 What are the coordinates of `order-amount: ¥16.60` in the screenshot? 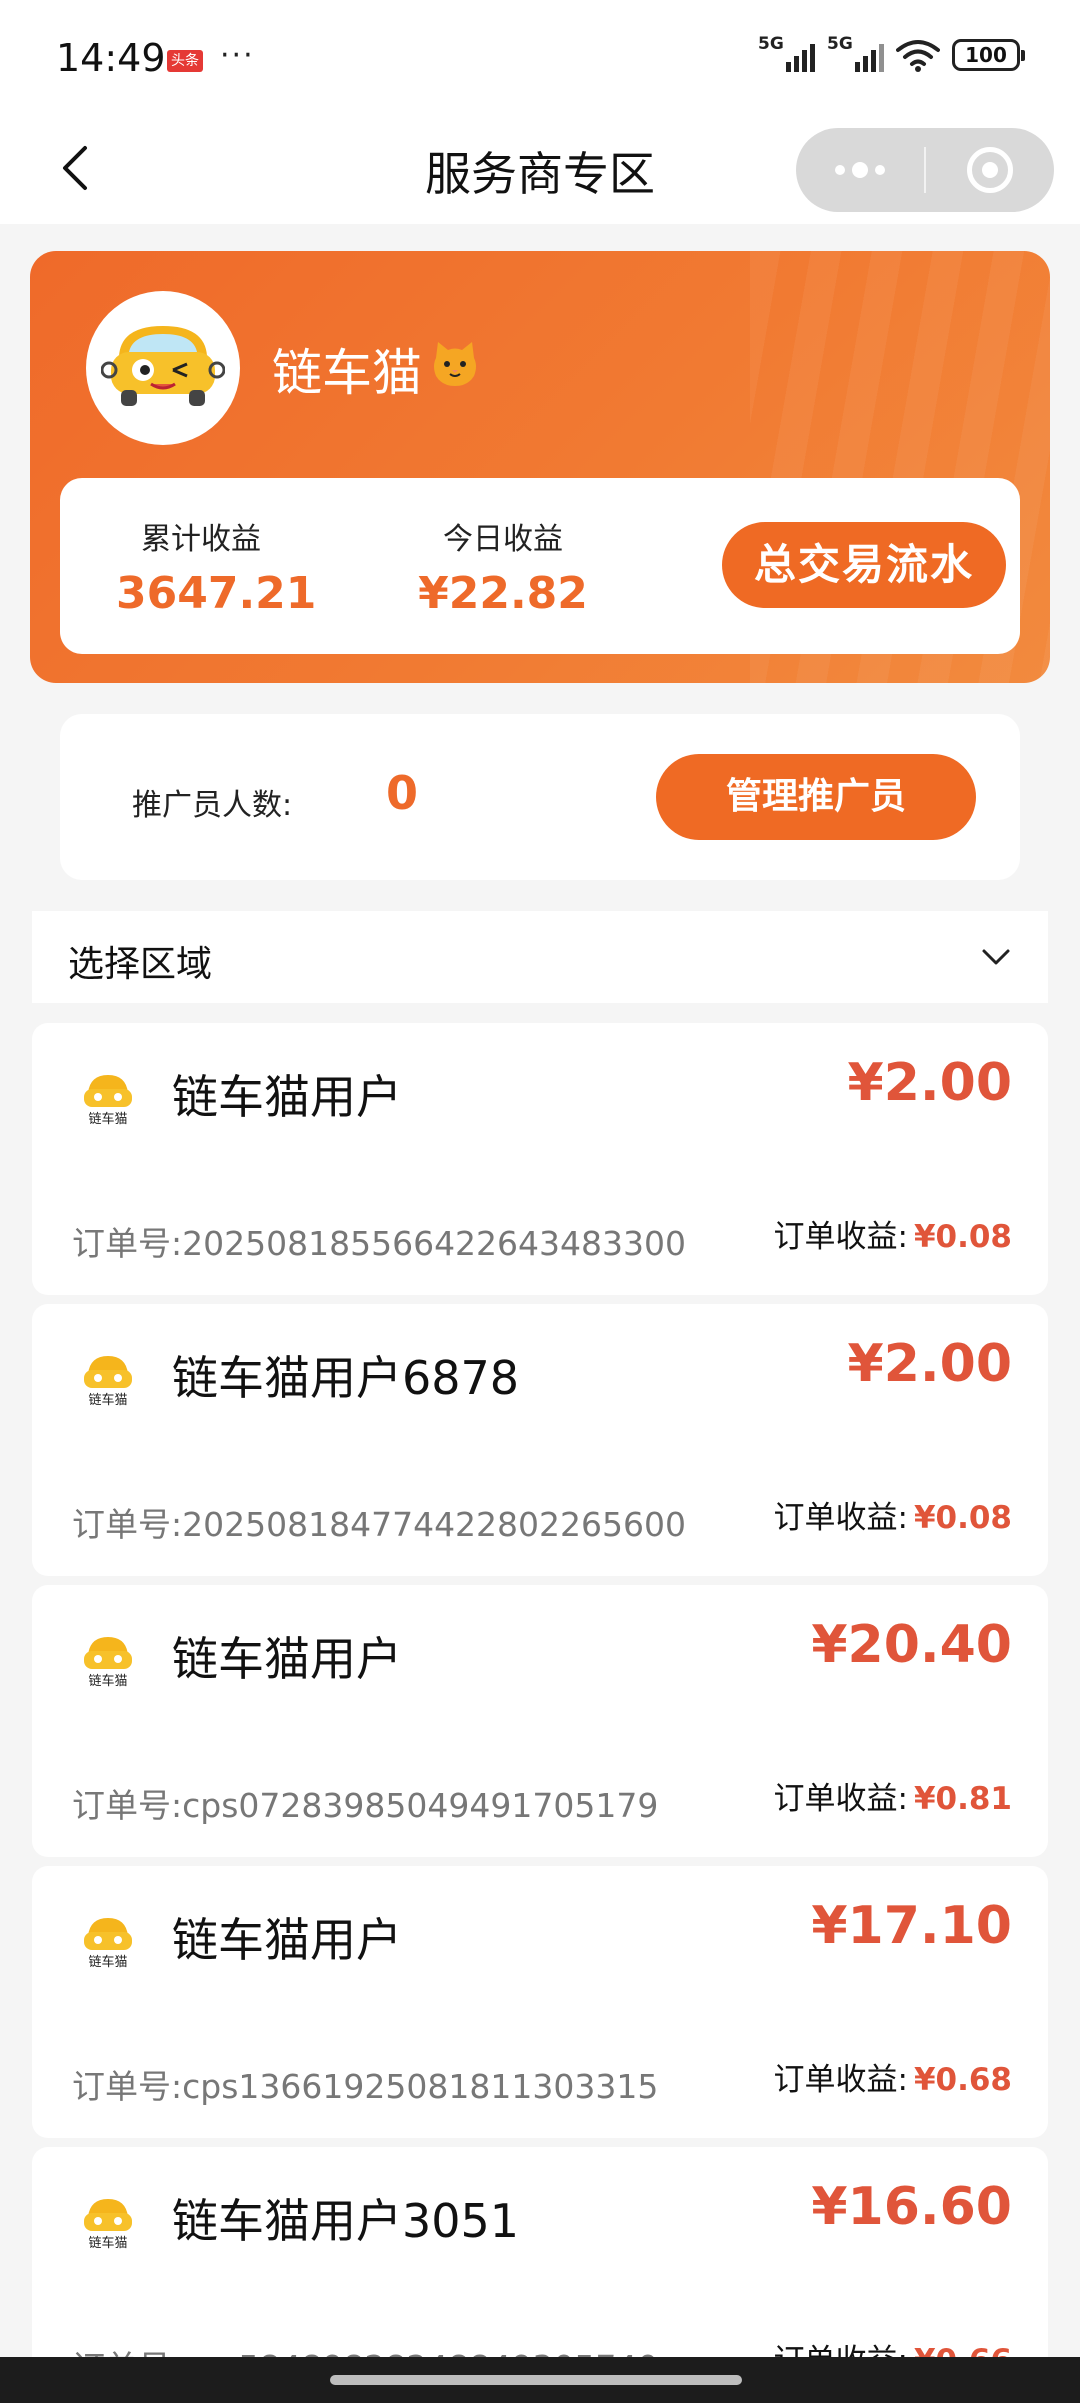 It's located at (911, 2207).